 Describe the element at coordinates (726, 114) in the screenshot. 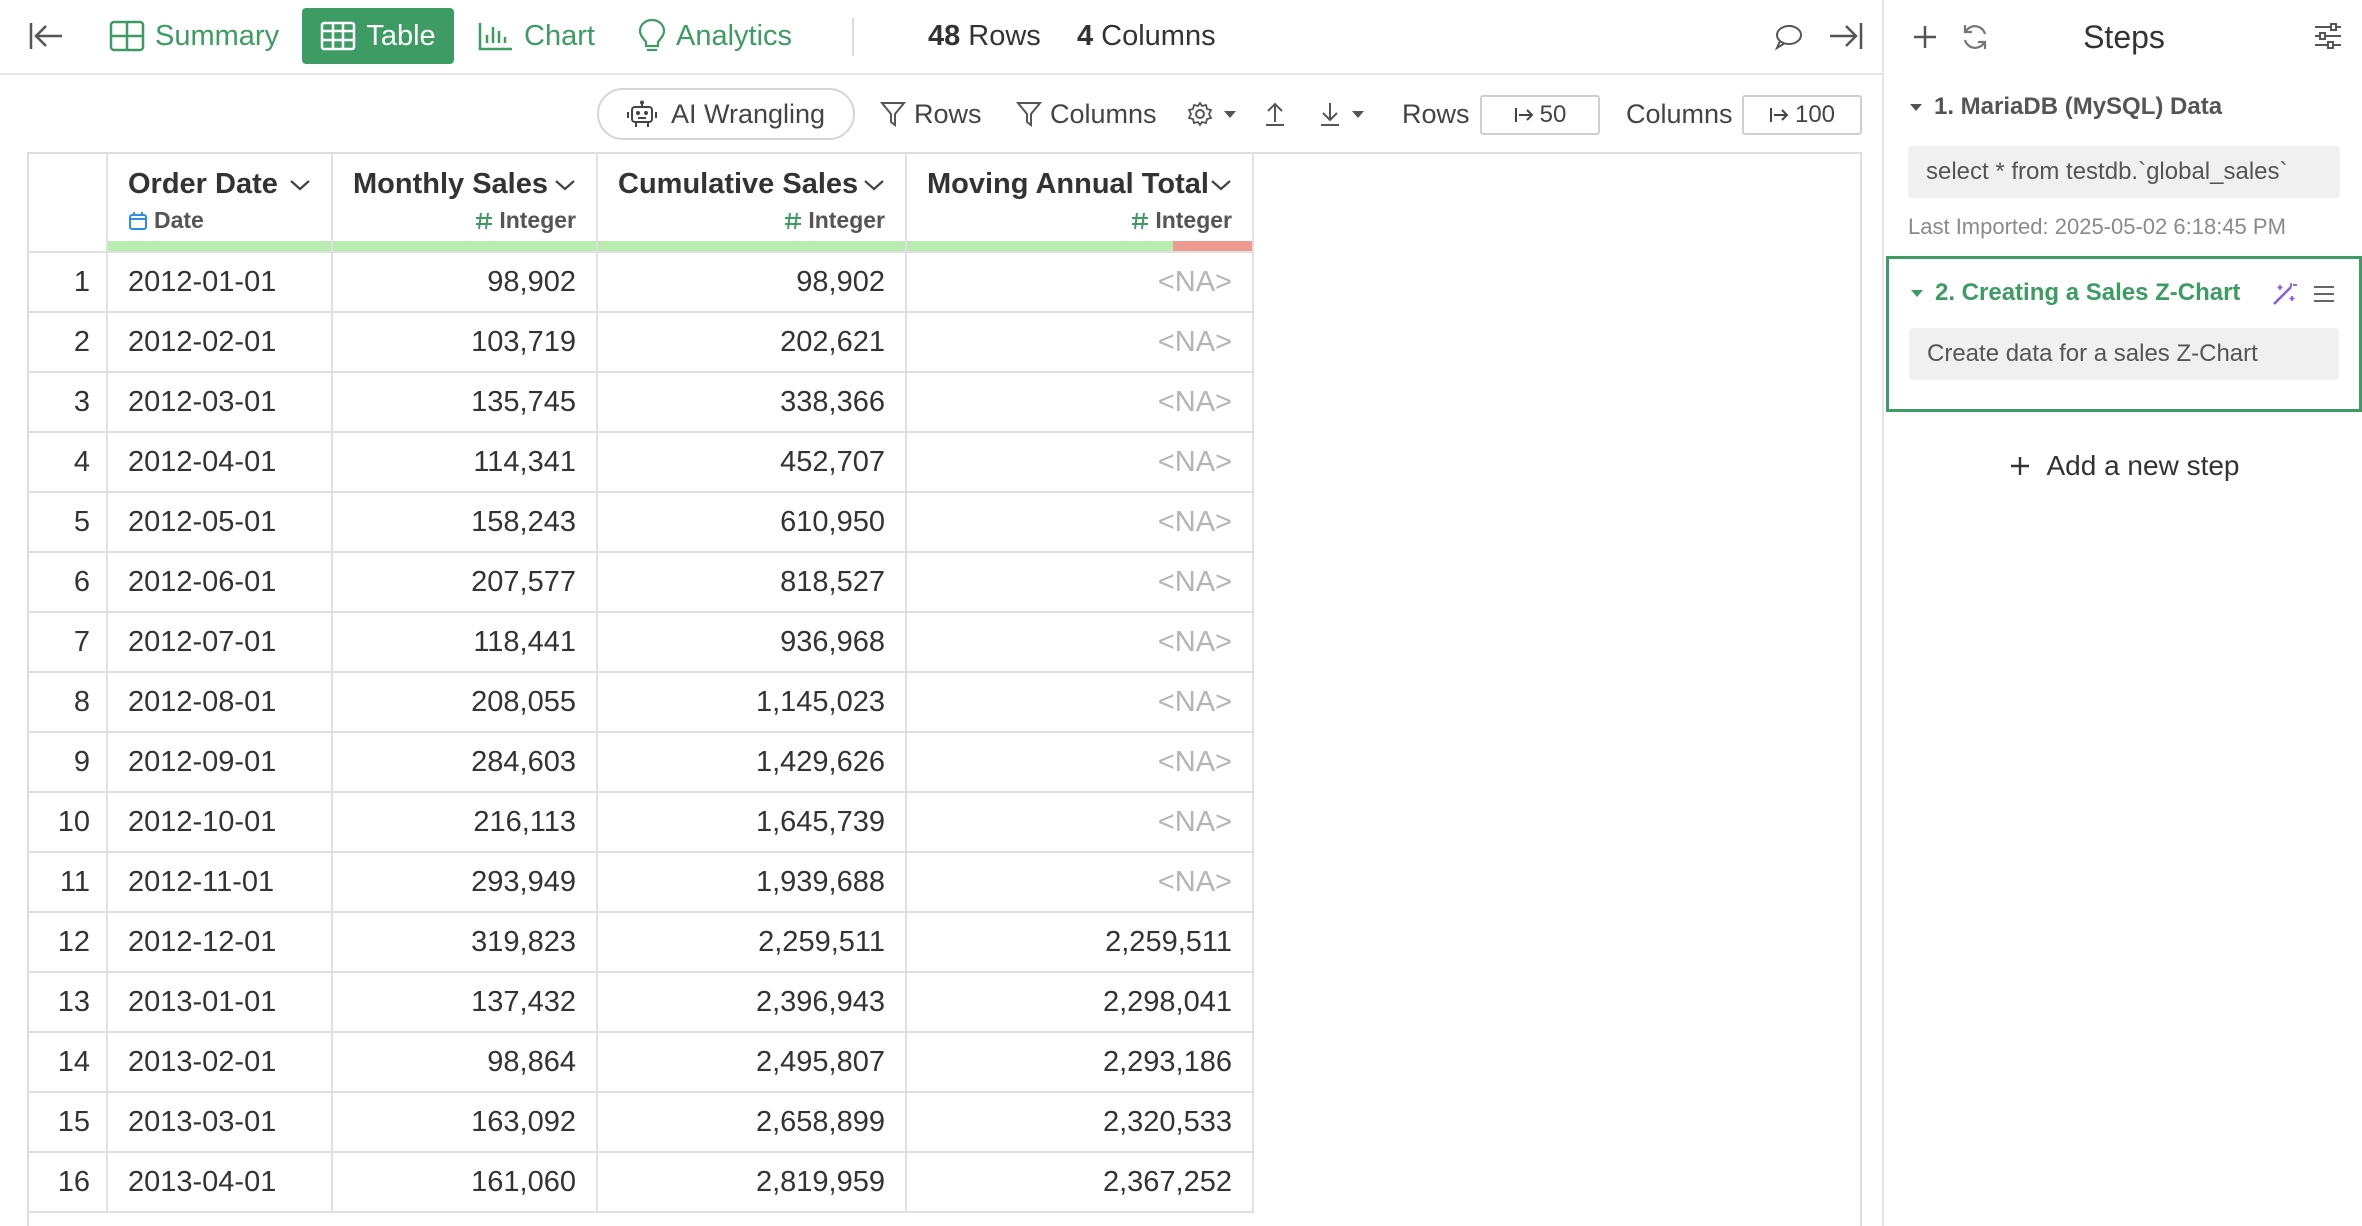

I see `ai-wrangling-button: AI Wrangling` at that location.